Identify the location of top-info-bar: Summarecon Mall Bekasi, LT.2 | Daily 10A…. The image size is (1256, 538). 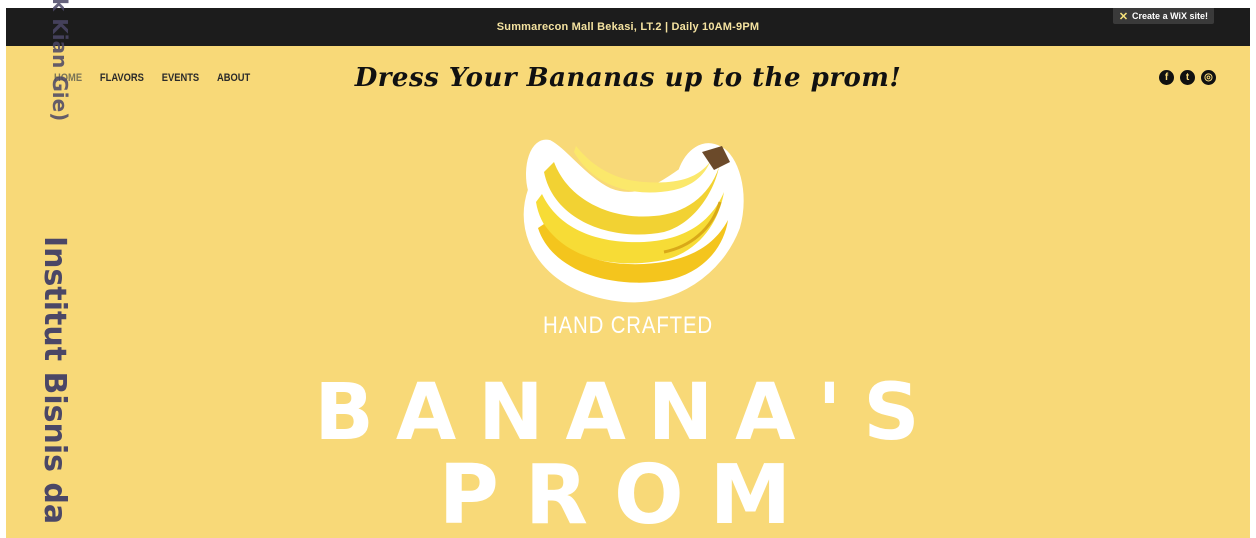
(628, 27).